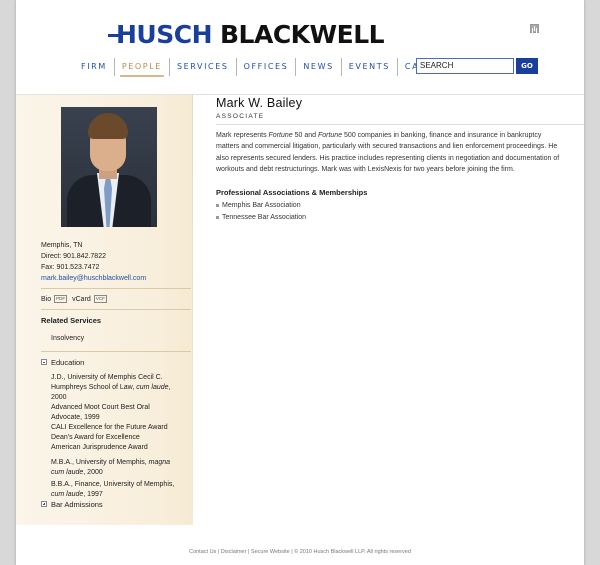 The height and width of the screenshot is (565, 600). Describe the element at coordinates (534, 28) in the screenshot. I see `print-icon` at that location.